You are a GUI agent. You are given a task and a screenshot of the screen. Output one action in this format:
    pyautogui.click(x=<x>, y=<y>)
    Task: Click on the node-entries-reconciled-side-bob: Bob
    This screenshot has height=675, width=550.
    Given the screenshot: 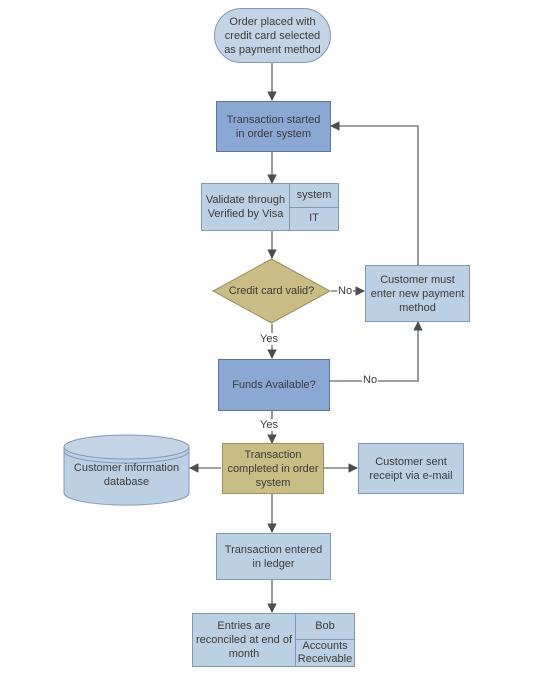 What is the action you would take?
    pyautogui.click(x=325, y=627)
    